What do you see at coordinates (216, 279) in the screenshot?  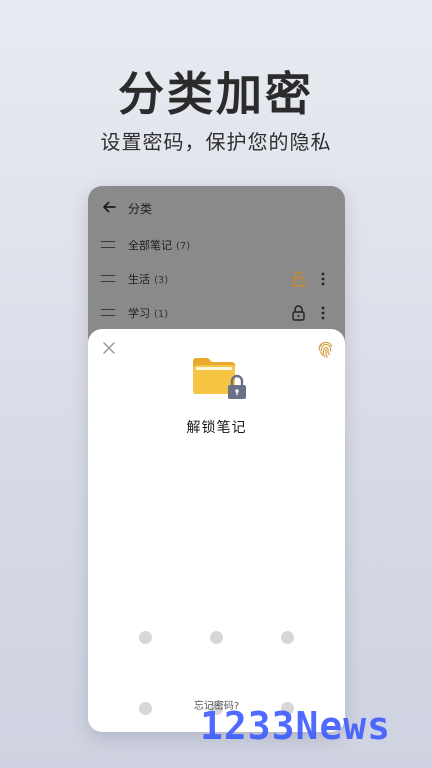 I see `category-row-life: 生活 (3)` at bounding box center [216, 279].